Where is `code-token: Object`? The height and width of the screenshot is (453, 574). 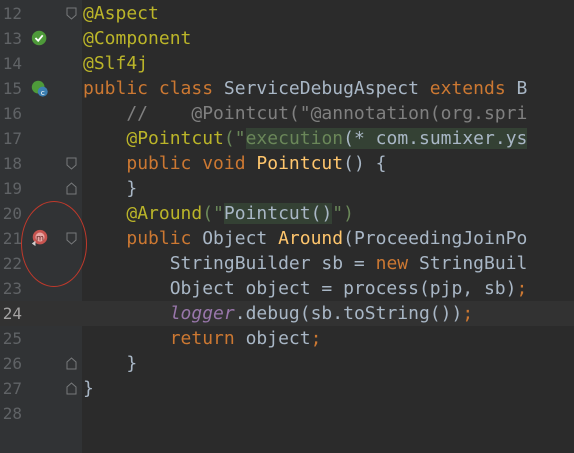
code-token: Object is located at coordinates (240, 238).